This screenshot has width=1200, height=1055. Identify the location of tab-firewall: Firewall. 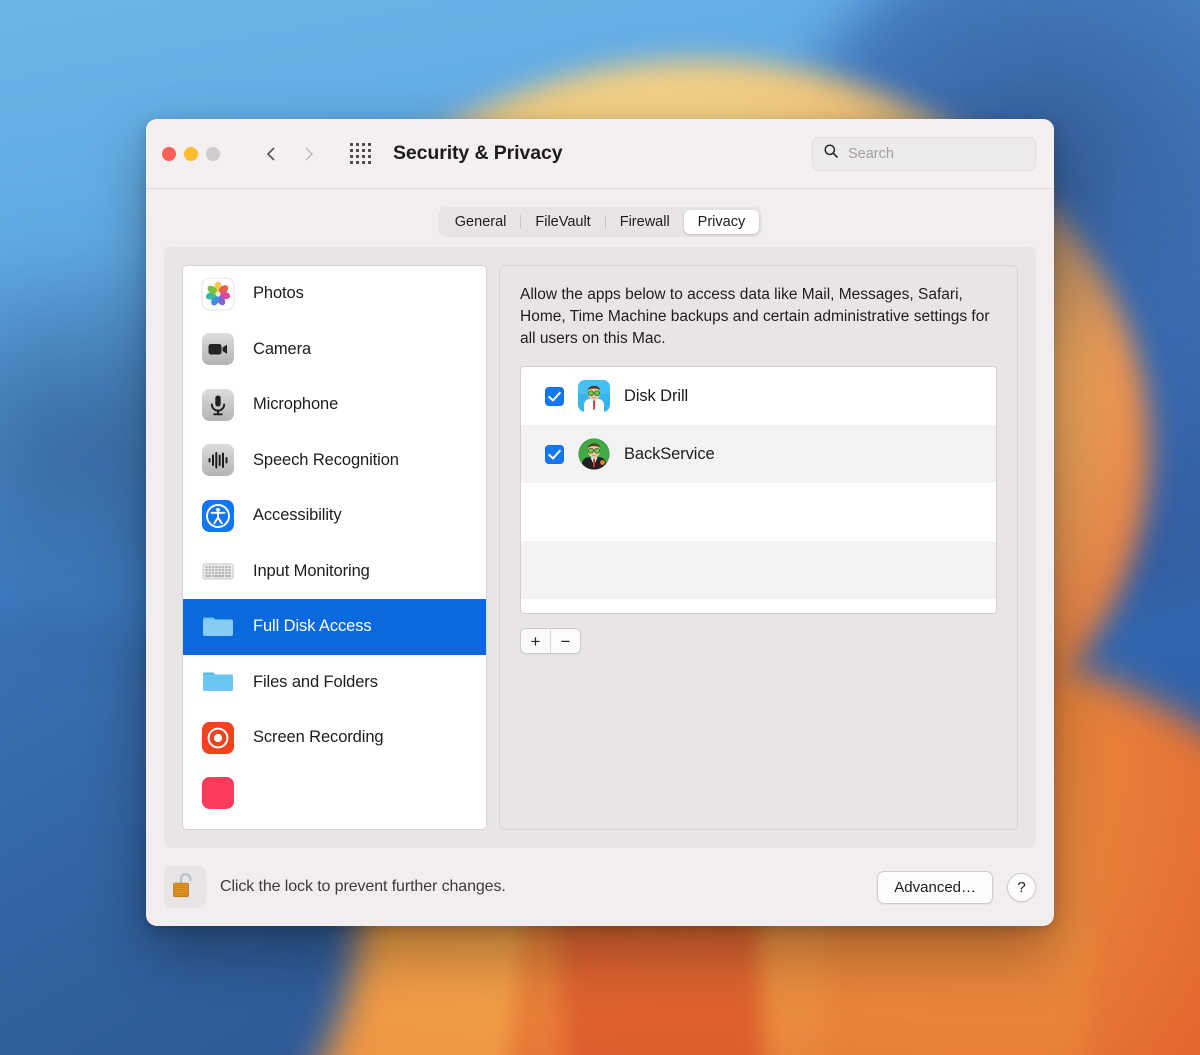
(645, 222).